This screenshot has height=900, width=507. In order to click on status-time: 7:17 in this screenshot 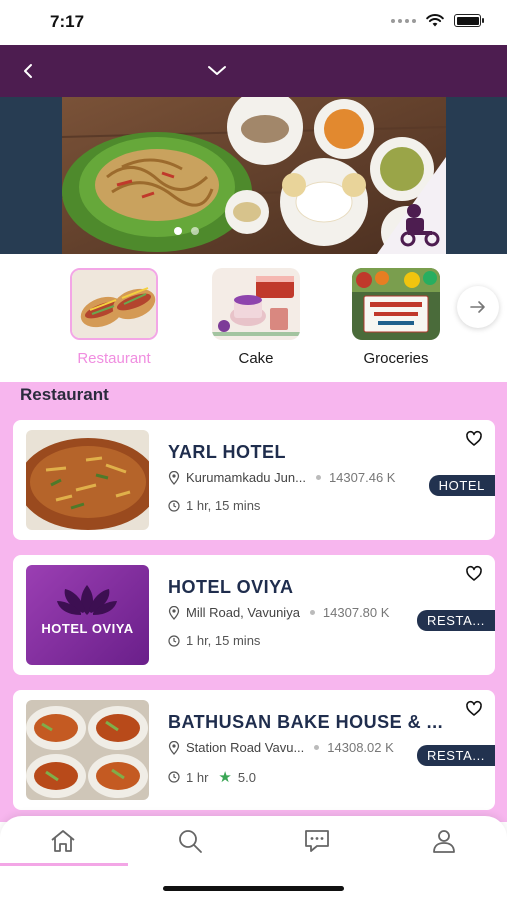, I will do `click(67, 21)`.